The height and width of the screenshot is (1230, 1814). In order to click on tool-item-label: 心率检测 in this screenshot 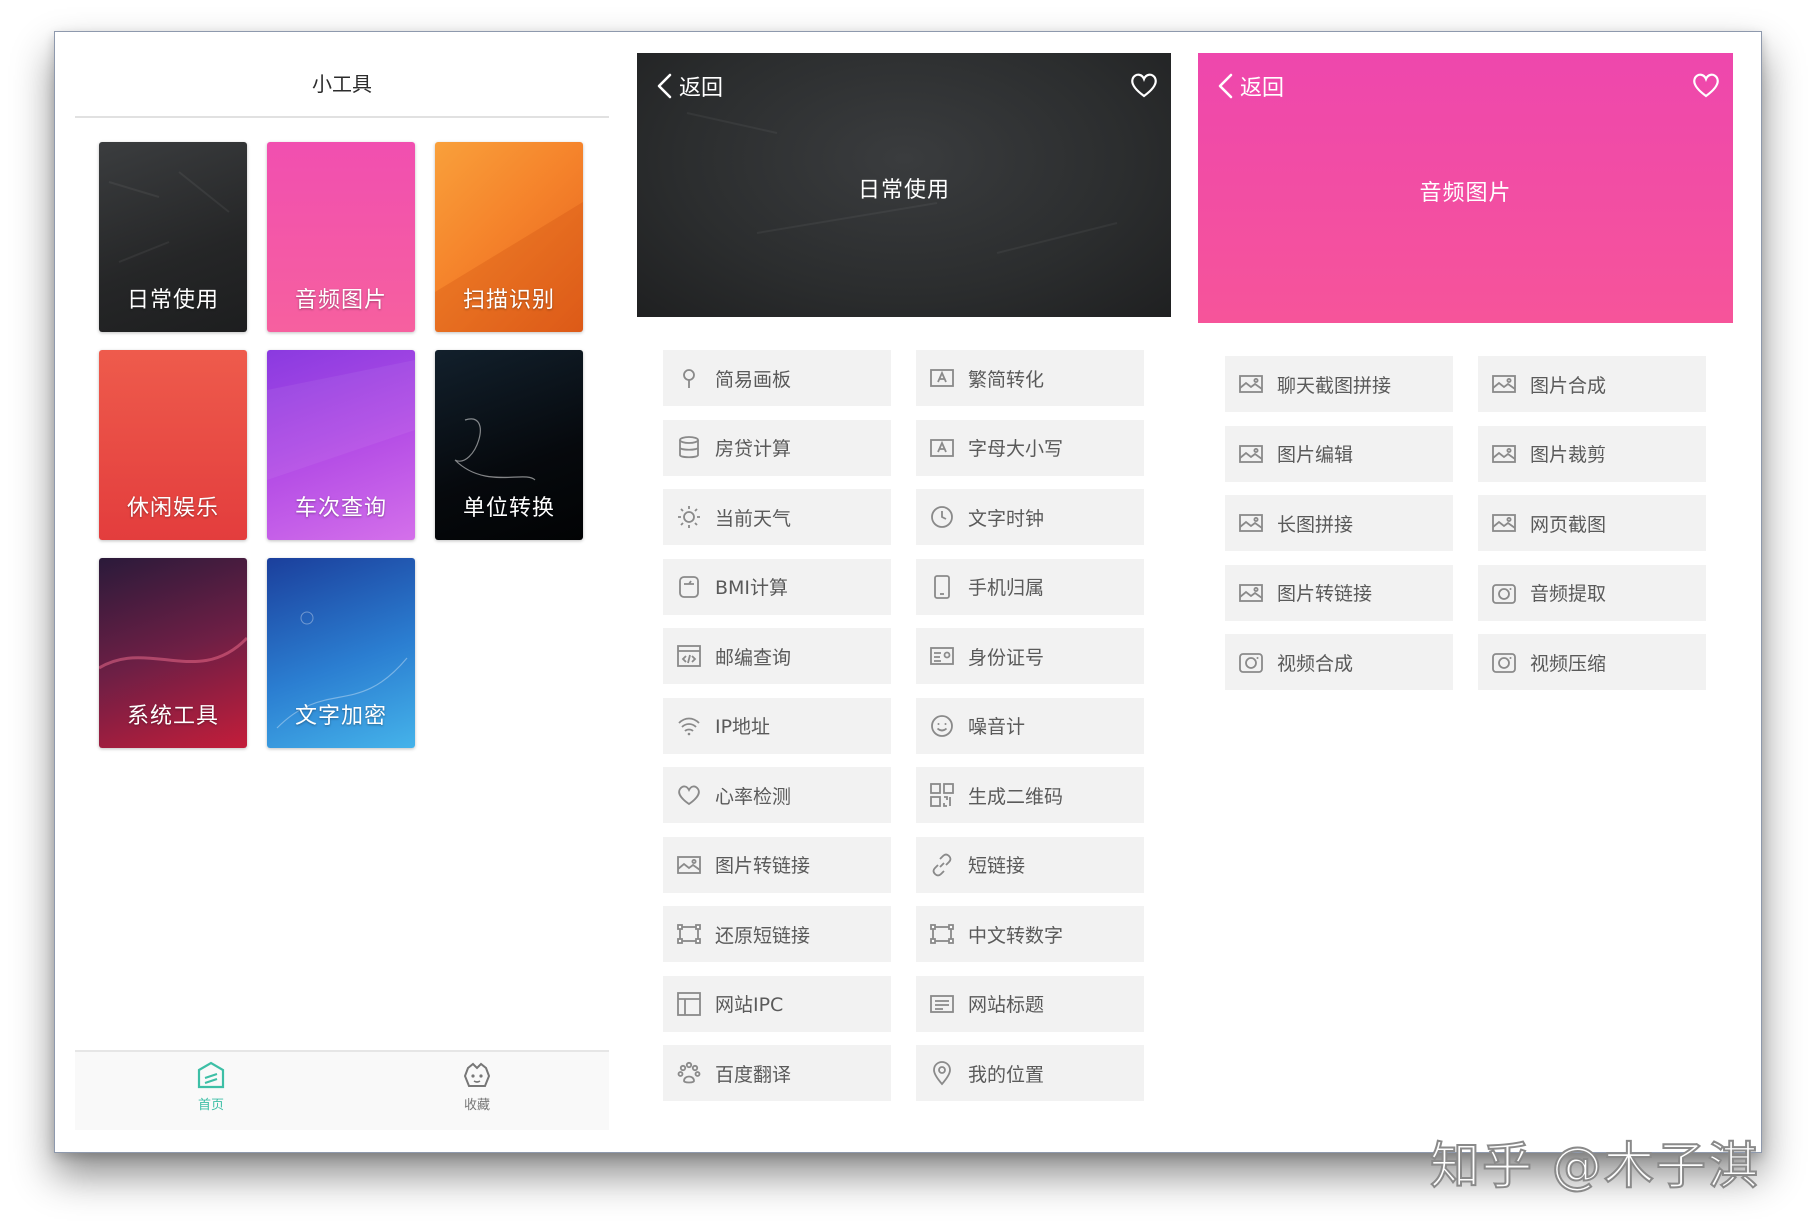, I will do `click(753, 796)`.